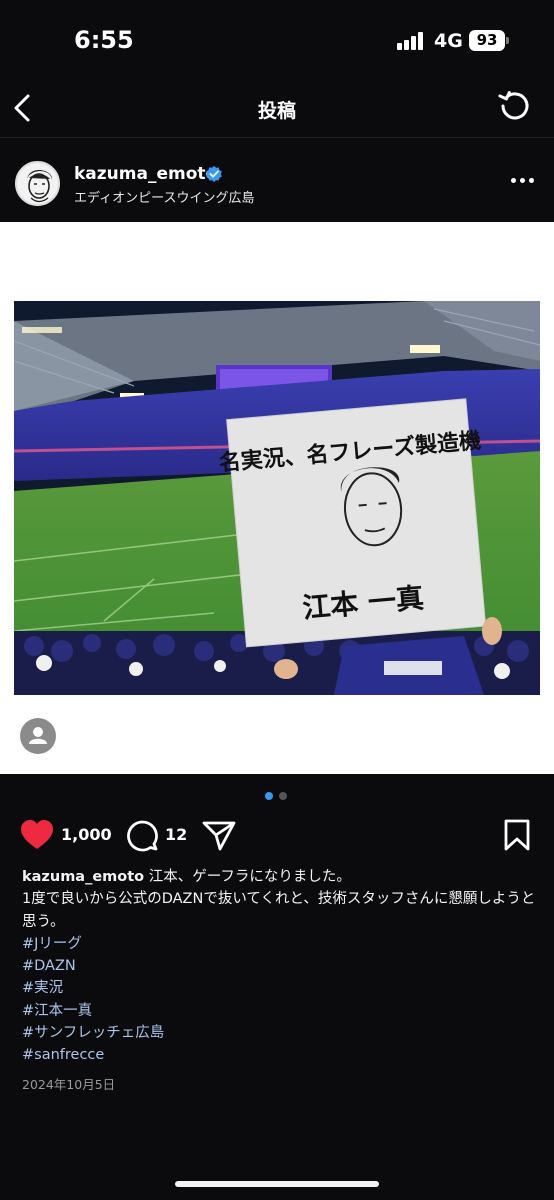 The height and width of the screenshot is (1200, 554). Describe the element at coordinates (280, 1011) in the screenshot. I see `hashtag-link: #江本一真` at that location.